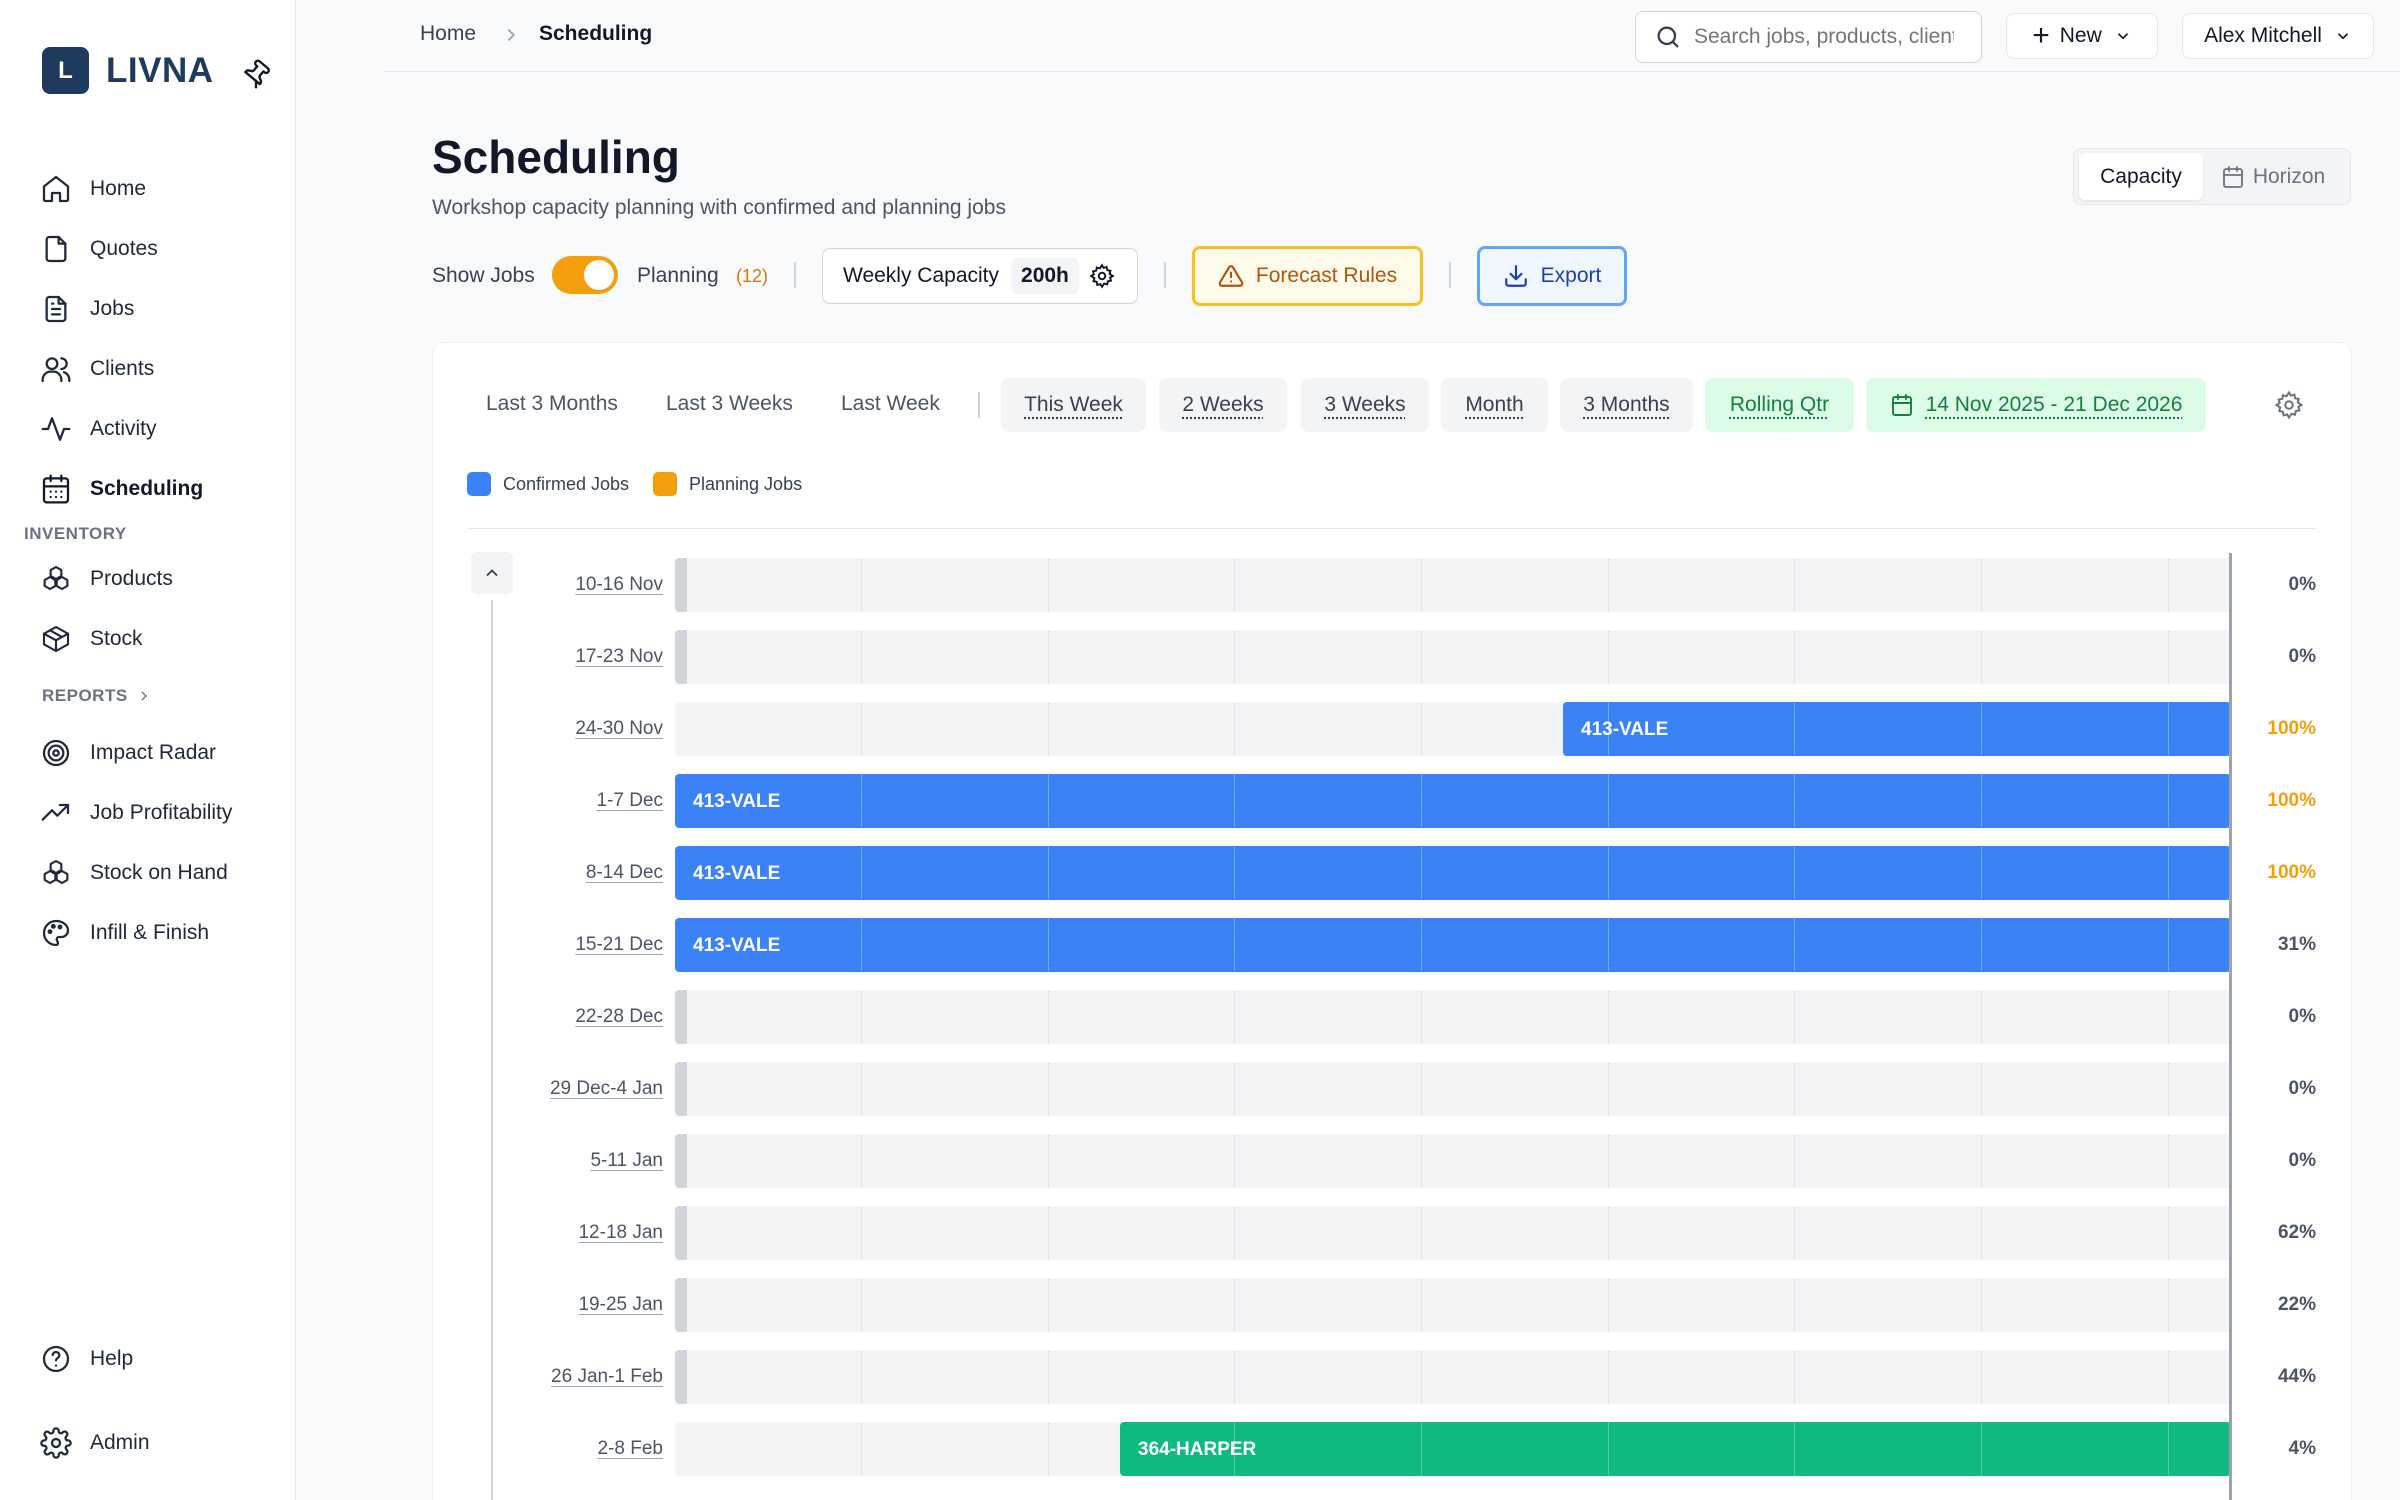 Image resolution: width=2400 pixels, height=1500 pixels. What do you see at coordinates (160, 429) in the screenshot?
I see `sidebar-item-activity: Activity` at bounding box center [160, 429].